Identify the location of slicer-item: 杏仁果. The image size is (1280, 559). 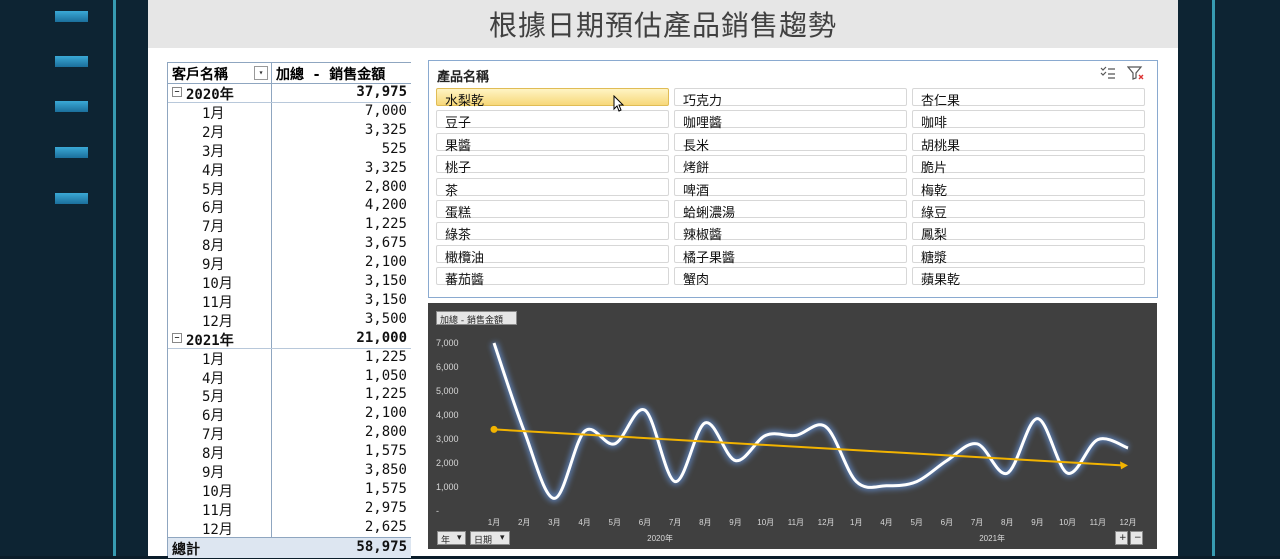
(1028, 97).